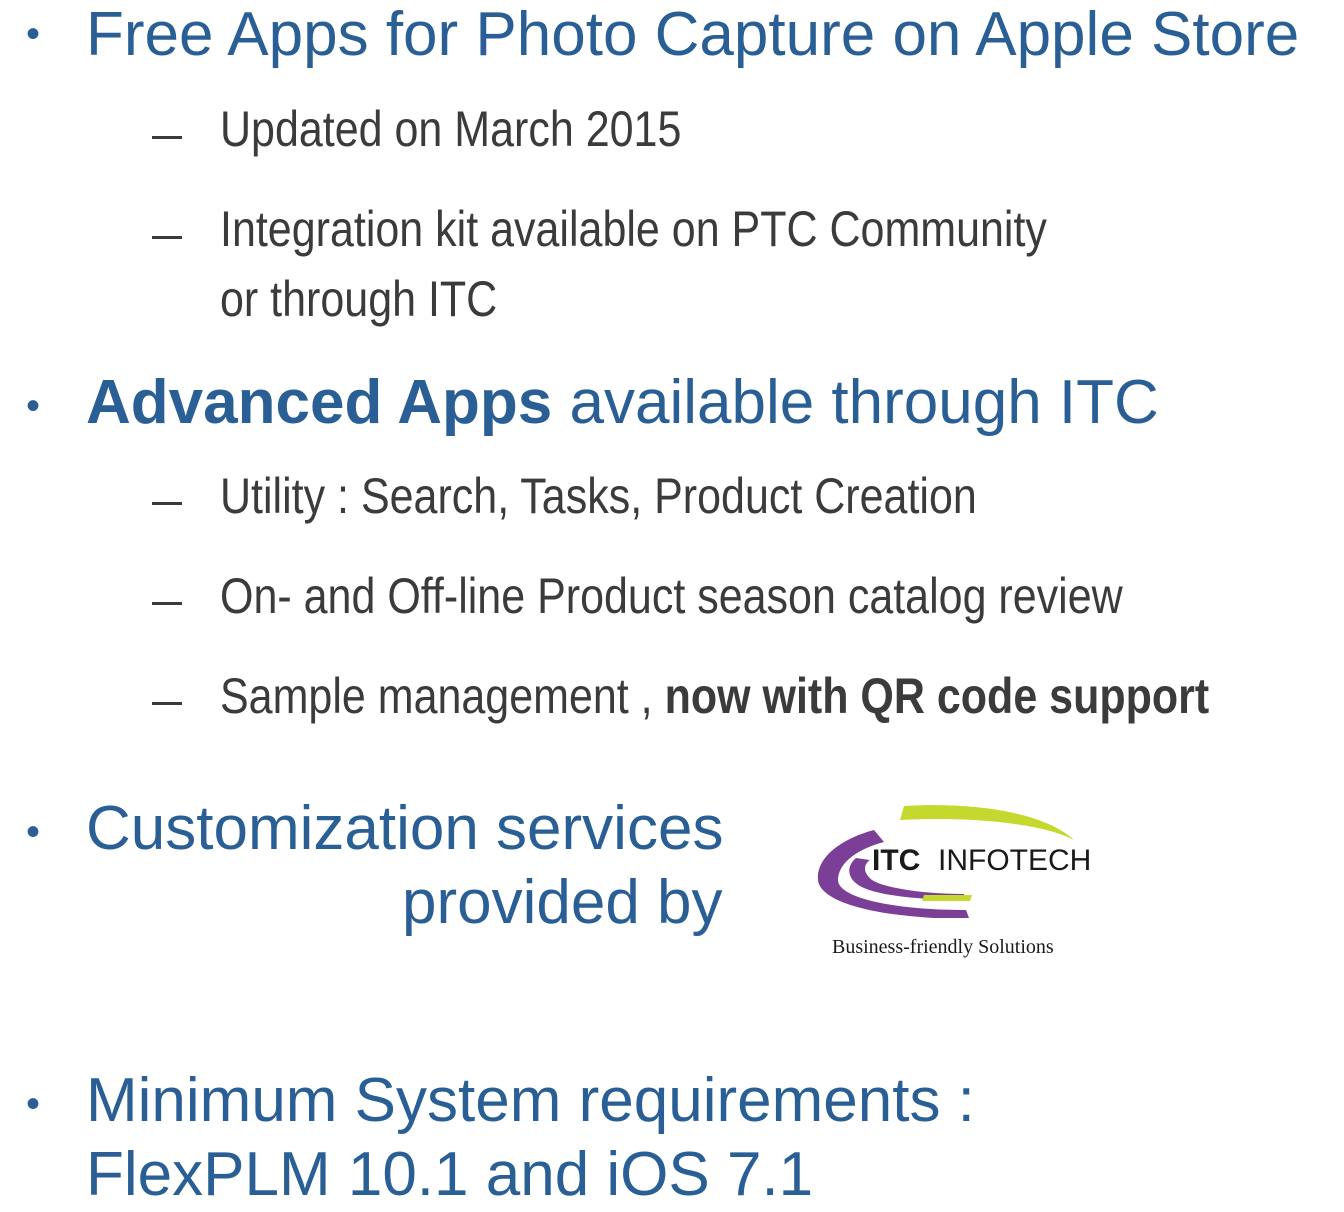 This screenshot has height=1212, width=1344. I want to click on logo-green-underline, so click(947, 898).